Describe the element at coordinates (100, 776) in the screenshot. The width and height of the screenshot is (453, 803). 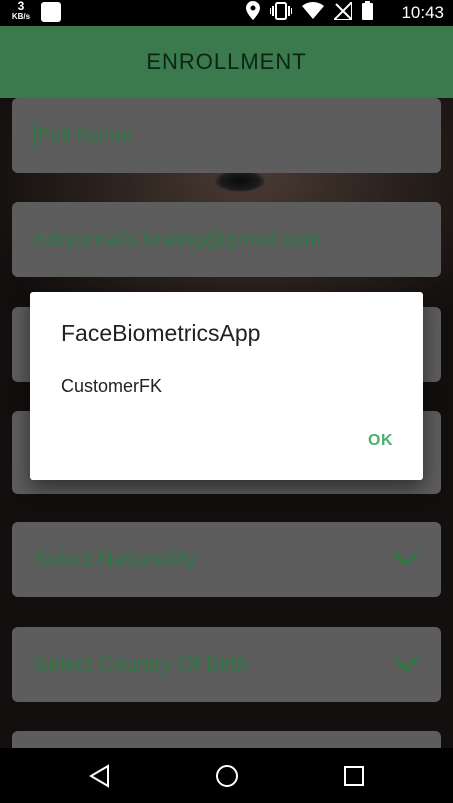
I see `back-icon` at that location.